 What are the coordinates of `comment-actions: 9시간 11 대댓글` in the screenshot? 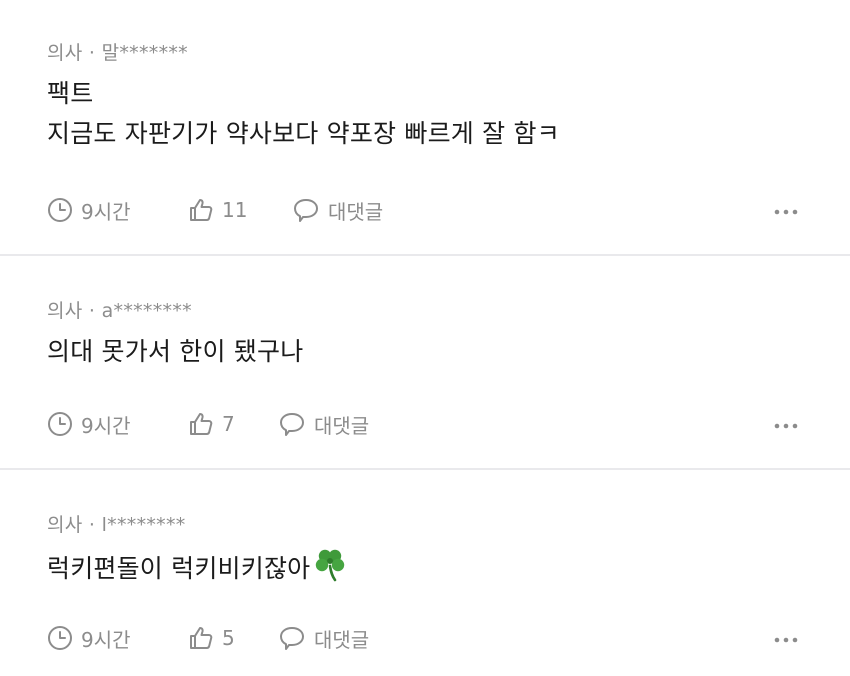 It's located at (427, 210).